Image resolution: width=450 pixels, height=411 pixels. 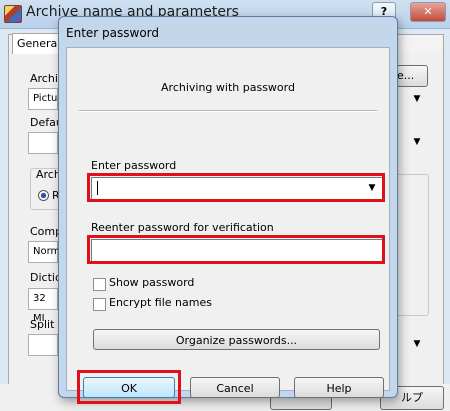 I want to click on heading-divider, so click(x=228, y=111).